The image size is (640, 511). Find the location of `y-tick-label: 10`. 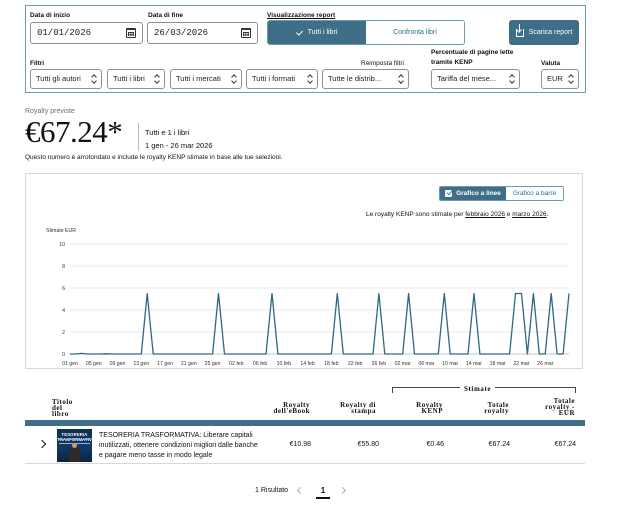

y-tick-label: 10 is located at coordinates (62, 245).